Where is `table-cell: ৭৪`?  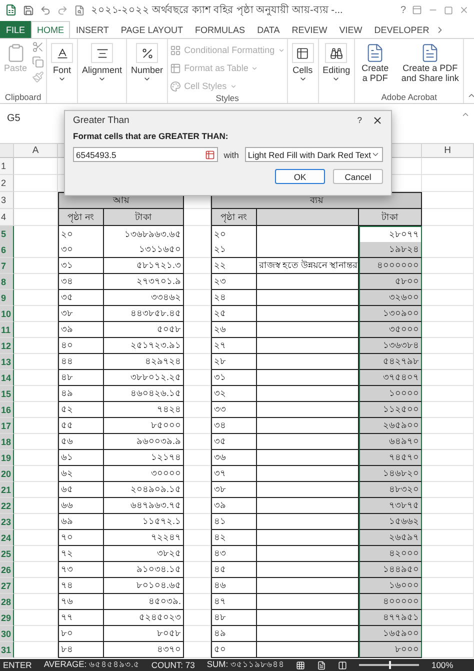 table-cell: ৭৪ is located at coordinates (81, 586).